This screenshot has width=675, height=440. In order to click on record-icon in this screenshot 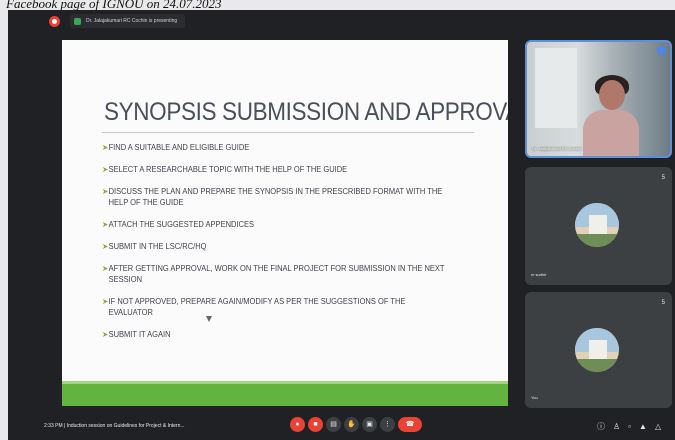, I will do `click(54, 21)`.